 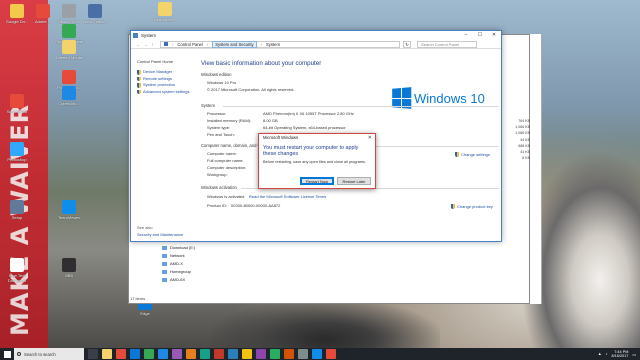 I want to click on up-arrow-icon: ↑, so click(x=152, y=44).